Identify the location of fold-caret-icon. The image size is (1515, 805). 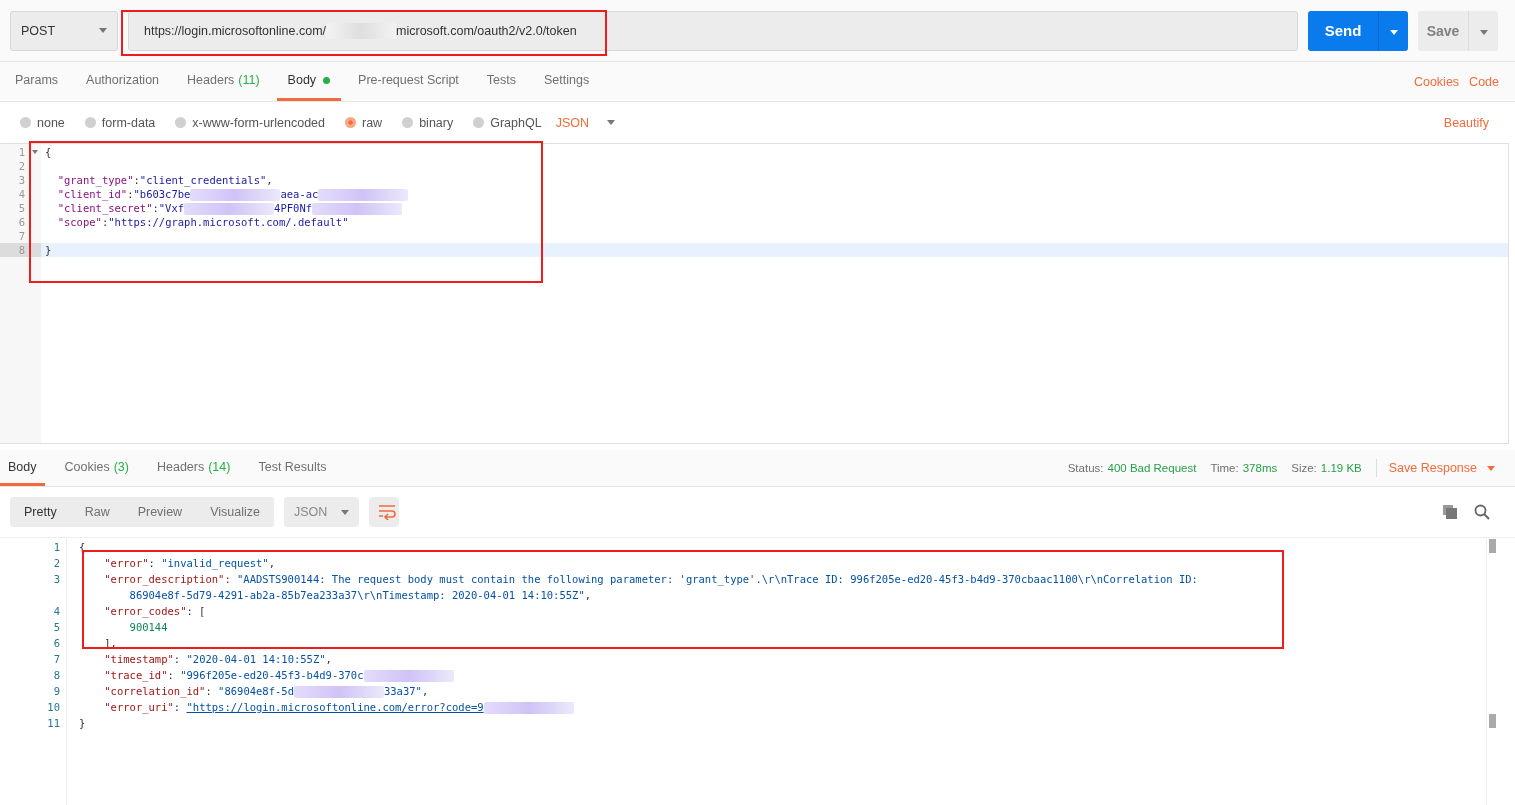
(35, 152).